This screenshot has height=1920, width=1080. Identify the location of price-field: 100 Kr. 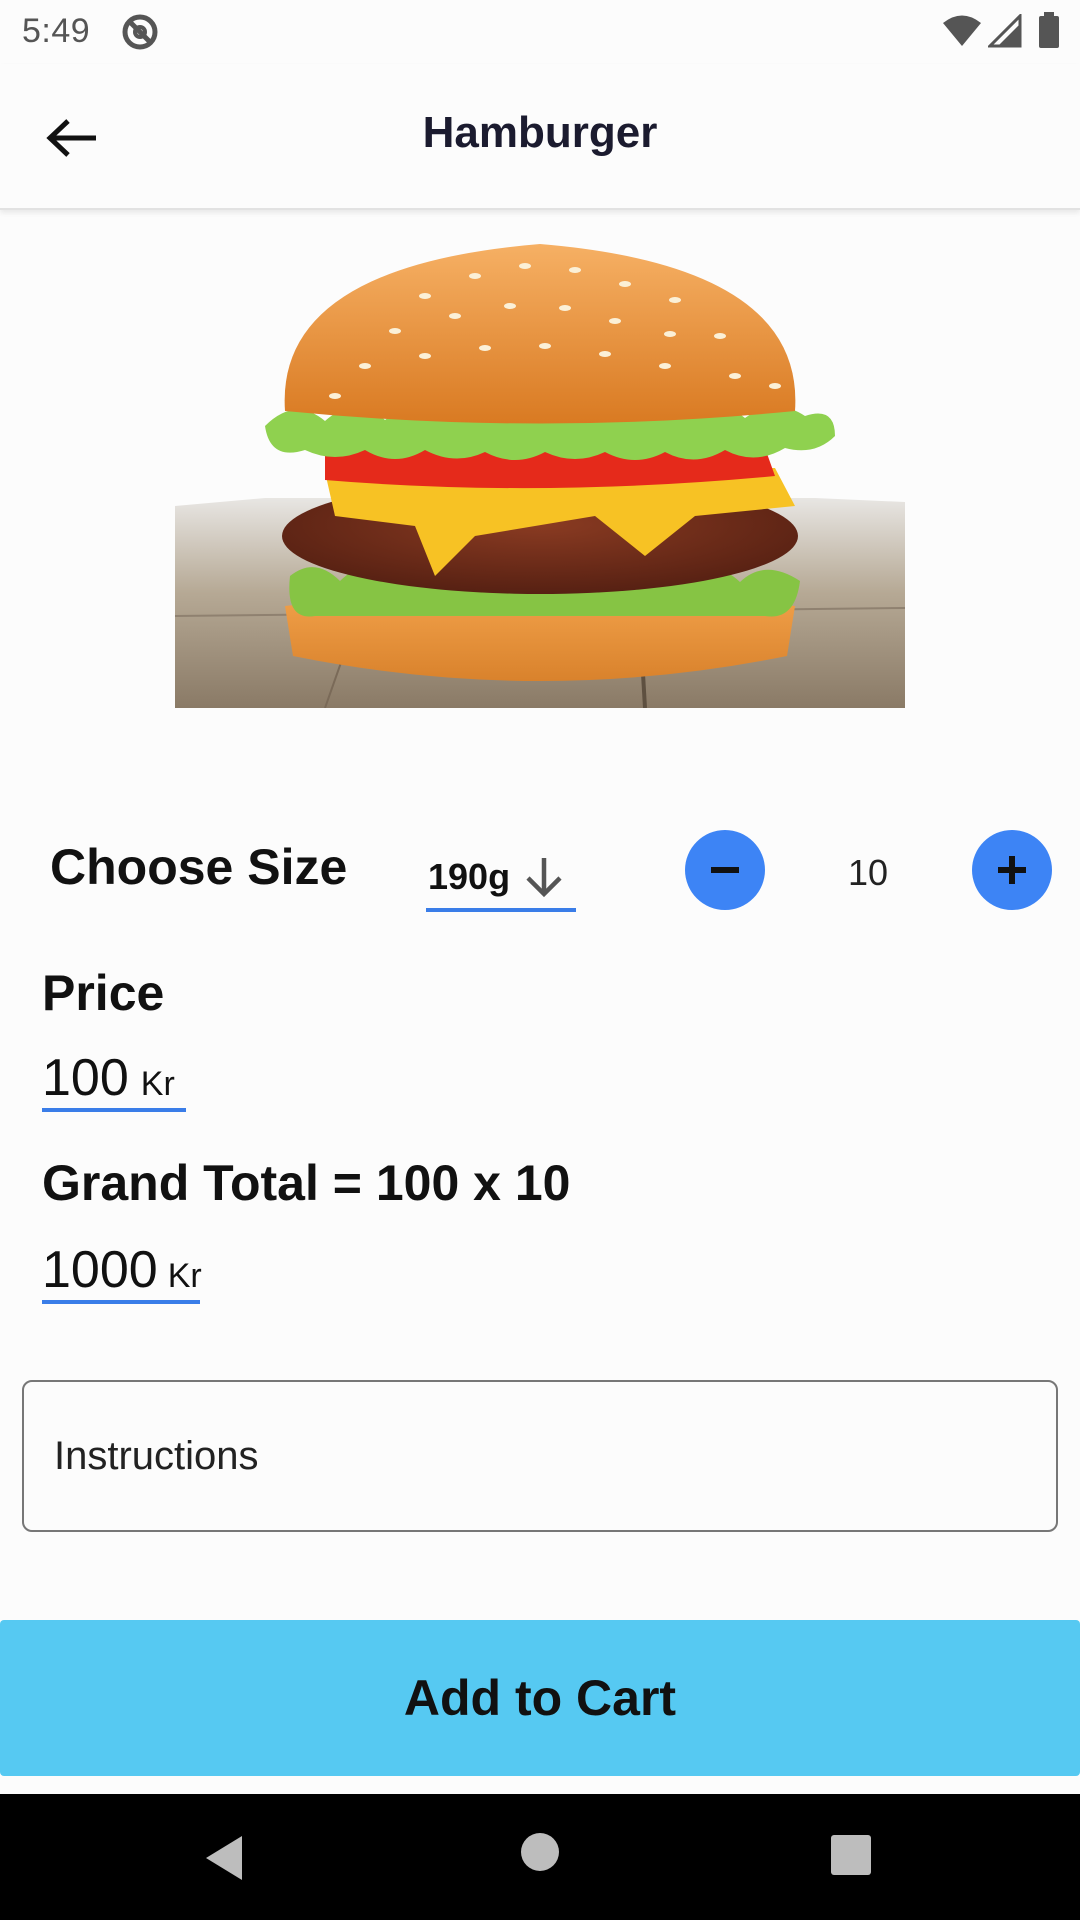
(114, 1080).